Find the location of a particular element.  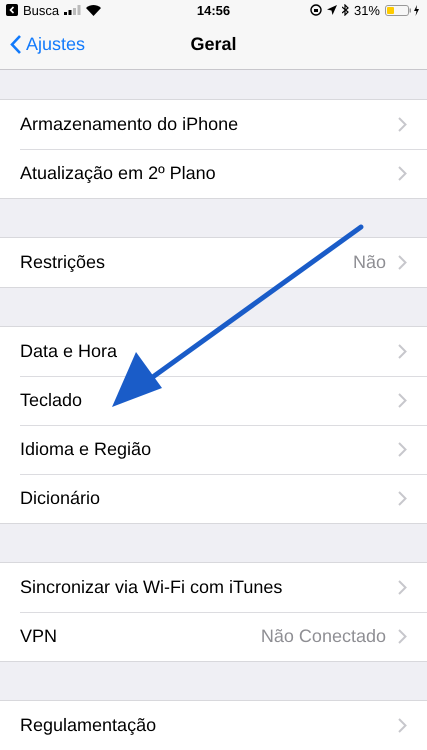

back-app-label: Busca is located at coordinates (41, 10).